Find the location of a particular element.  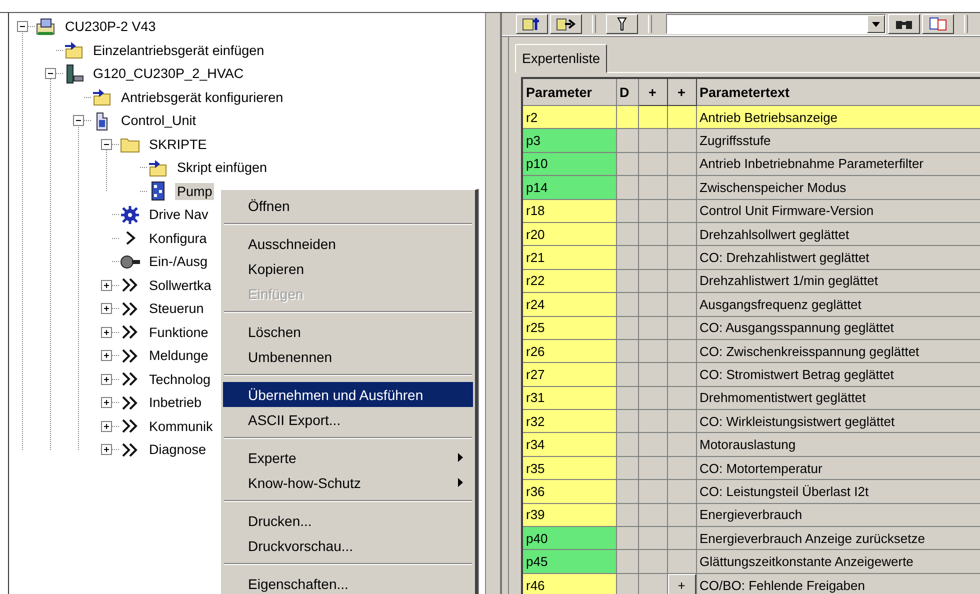

table-cell: r18 is located at coordinates (569, 210).